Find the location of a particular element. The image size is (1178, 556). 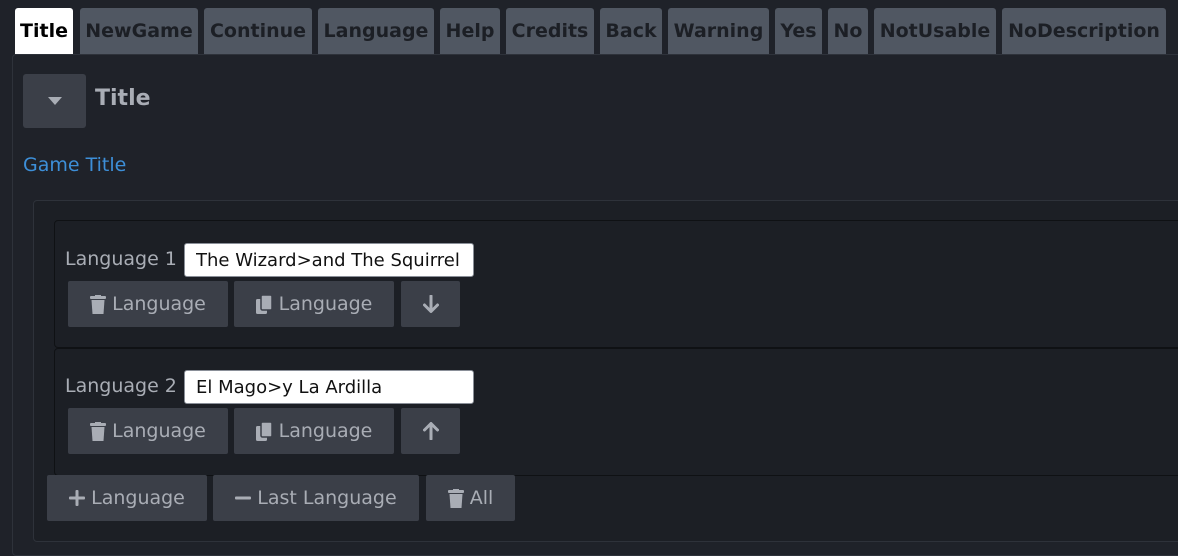

add-language-label: Language is located at coordinates (138, 498).